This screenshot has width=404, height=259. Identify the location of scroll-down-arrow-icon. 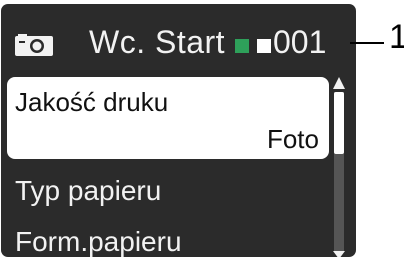
(339, 253).